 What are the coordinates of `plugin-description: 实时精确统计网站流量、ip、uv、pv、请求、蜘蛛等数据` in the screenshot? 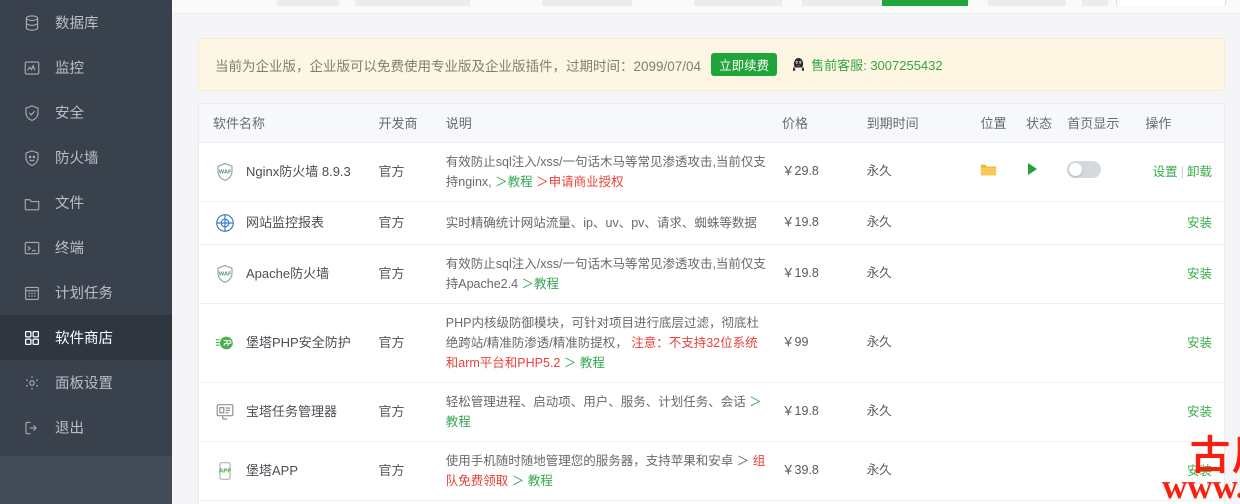 It's located at (607, 223).